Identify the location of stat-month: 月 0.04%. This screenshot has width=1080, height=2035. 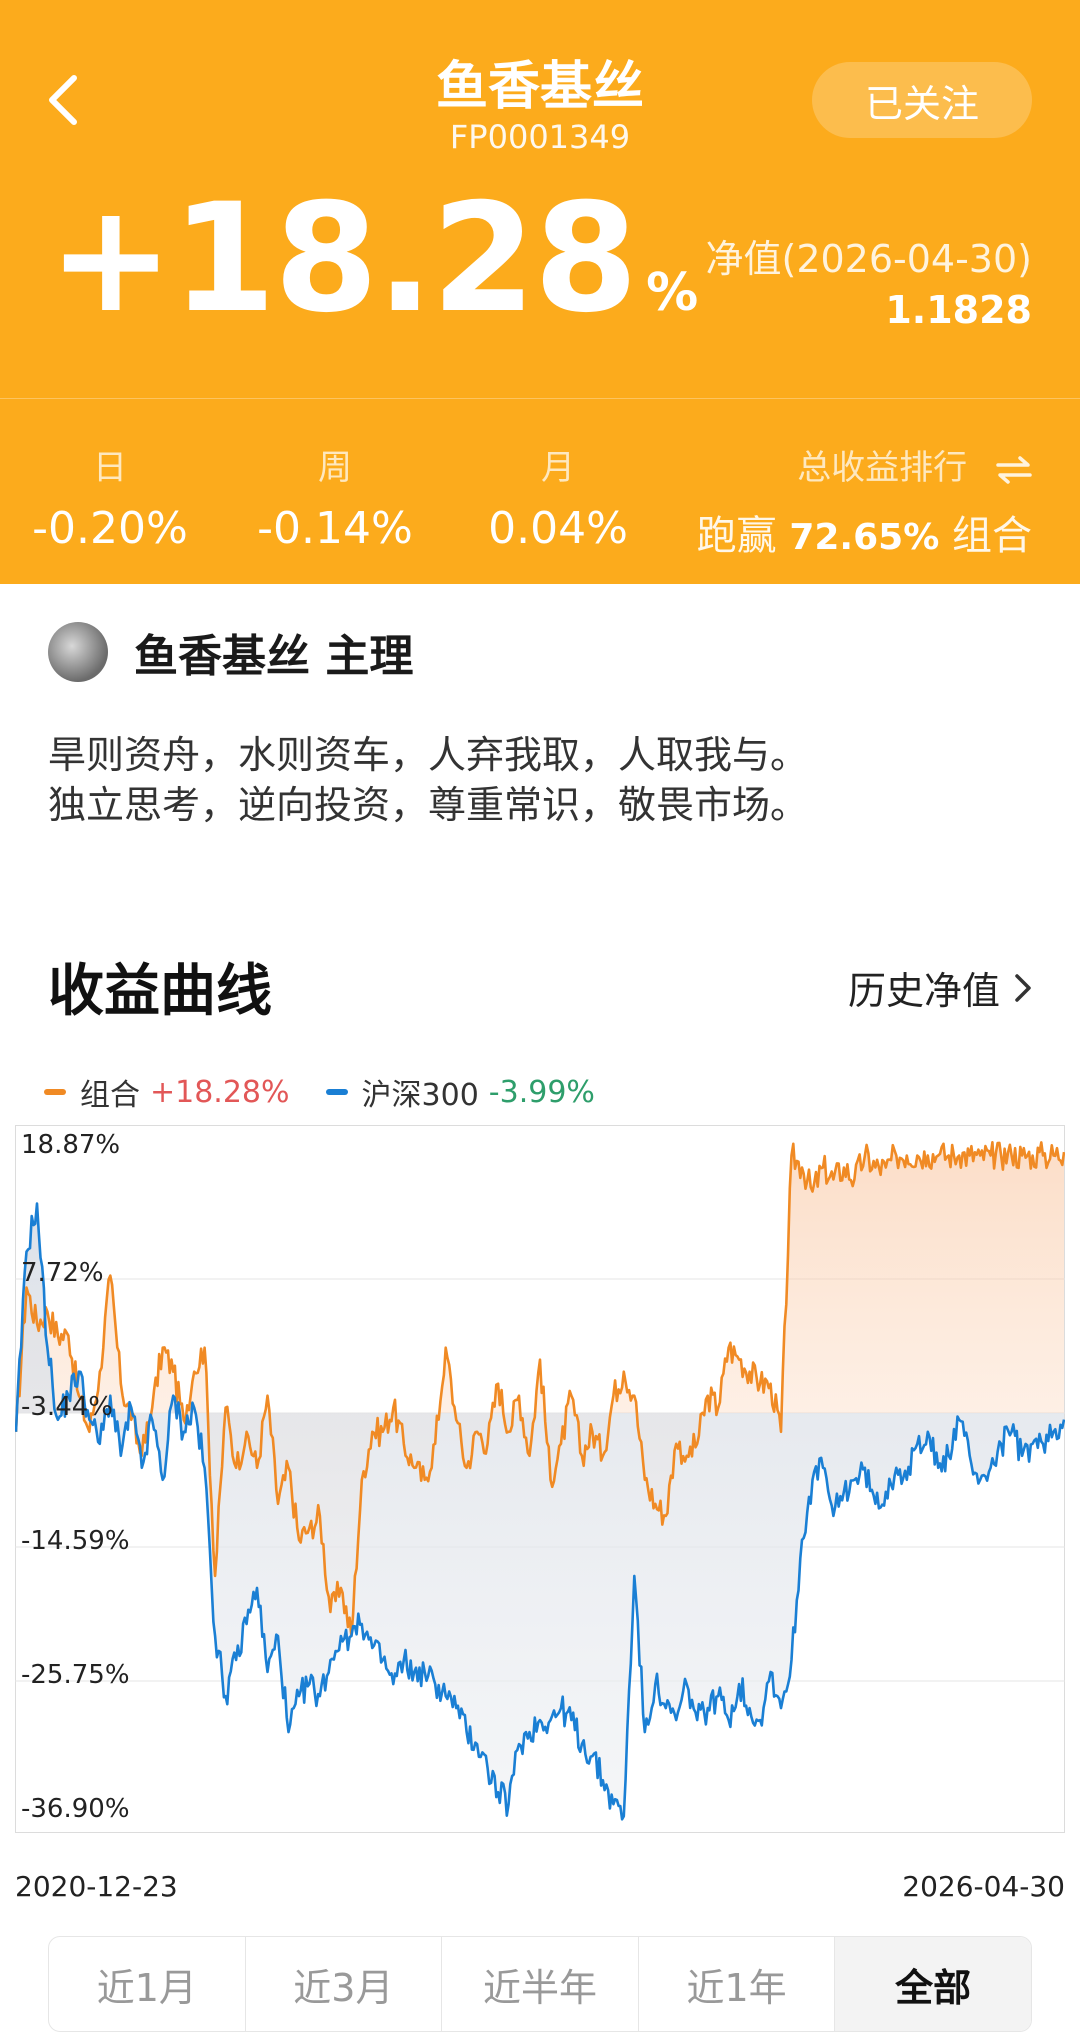
(558, 497).